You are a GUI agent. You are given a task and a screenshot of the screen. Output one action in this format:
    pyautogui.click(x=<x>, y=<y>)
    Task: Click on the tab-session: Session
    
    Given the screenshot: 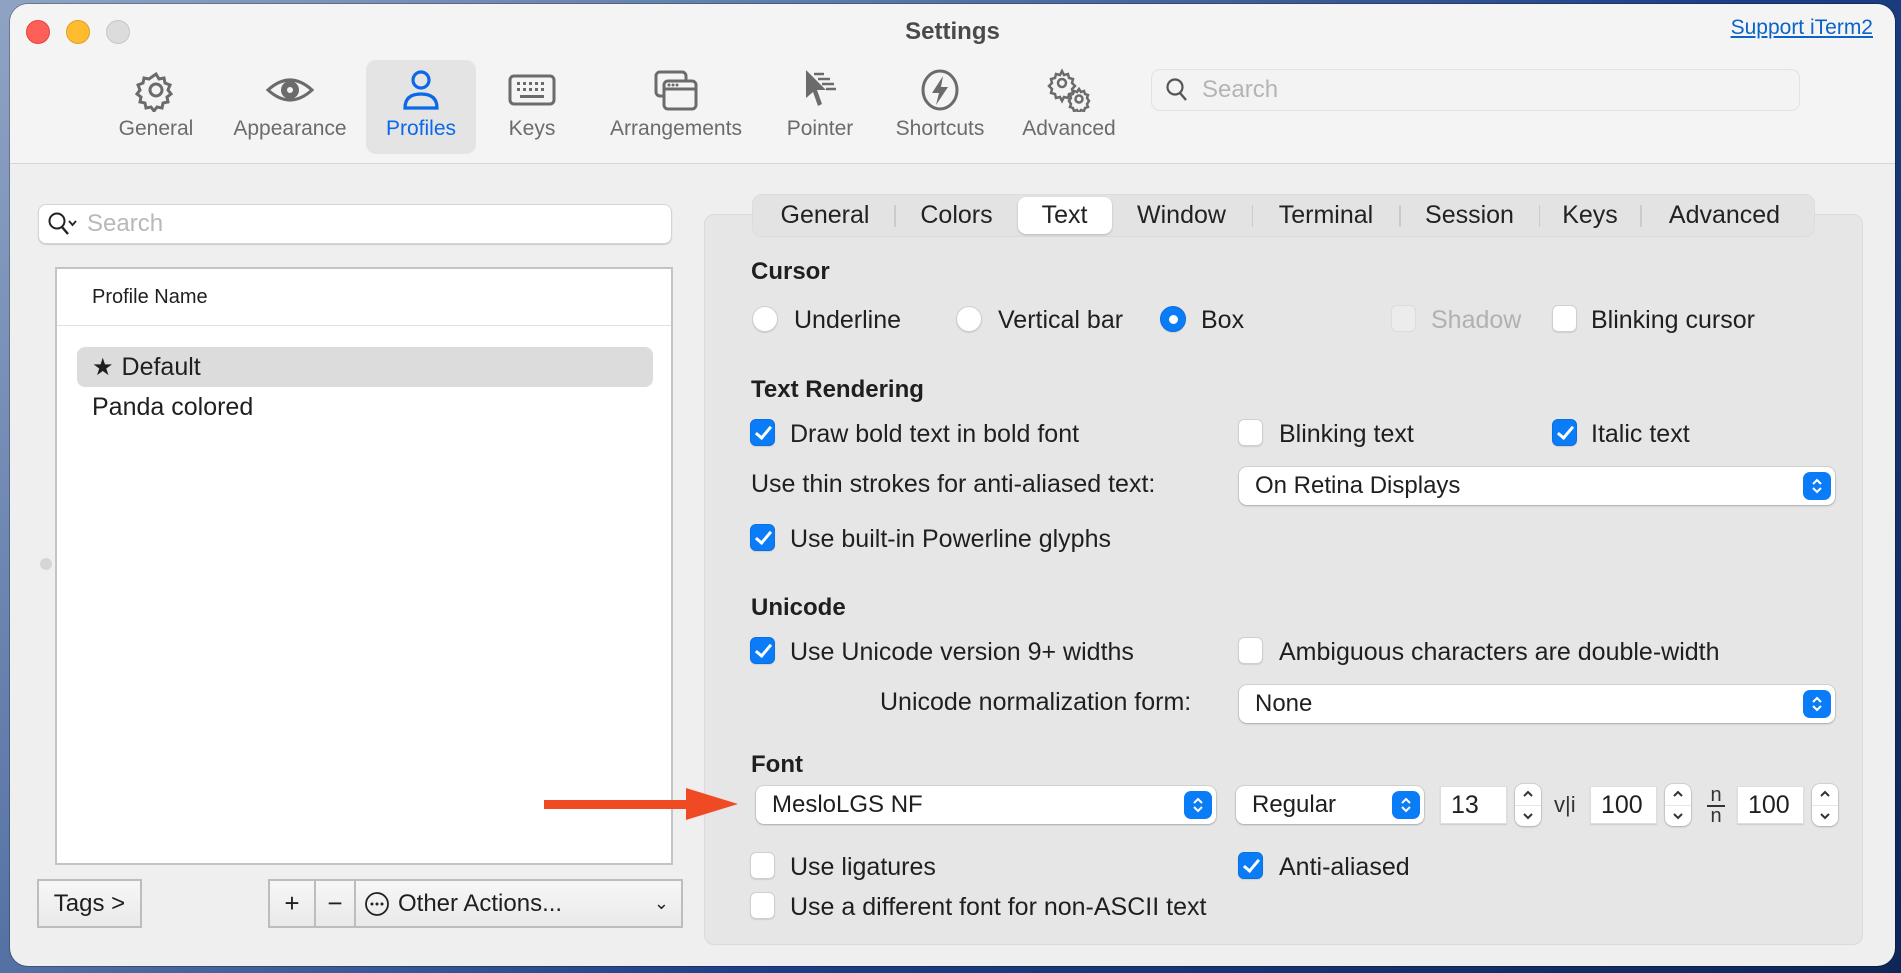 What is the action you would take?
    pyautogui.click(x=1470, y=215)
    